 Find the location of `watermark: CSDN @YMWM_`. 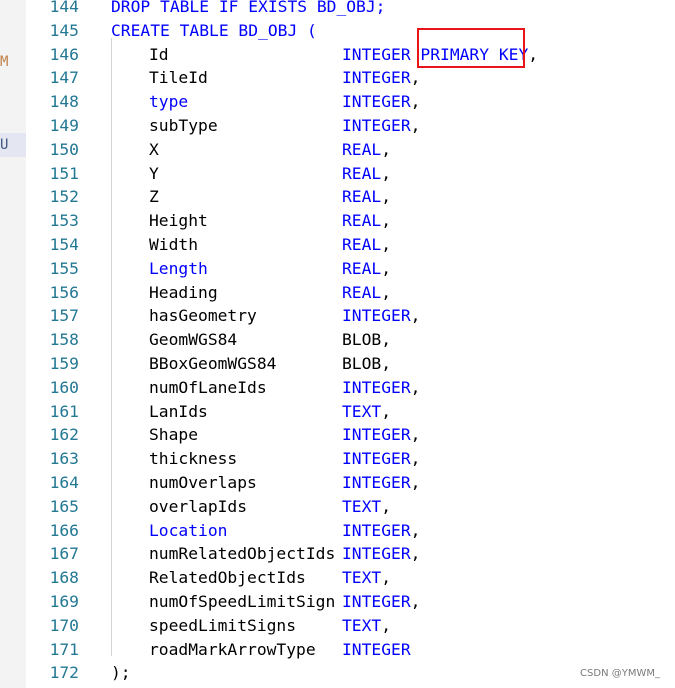

watermark: CSDN @YMWM_ is located at coordinates (620, 673).